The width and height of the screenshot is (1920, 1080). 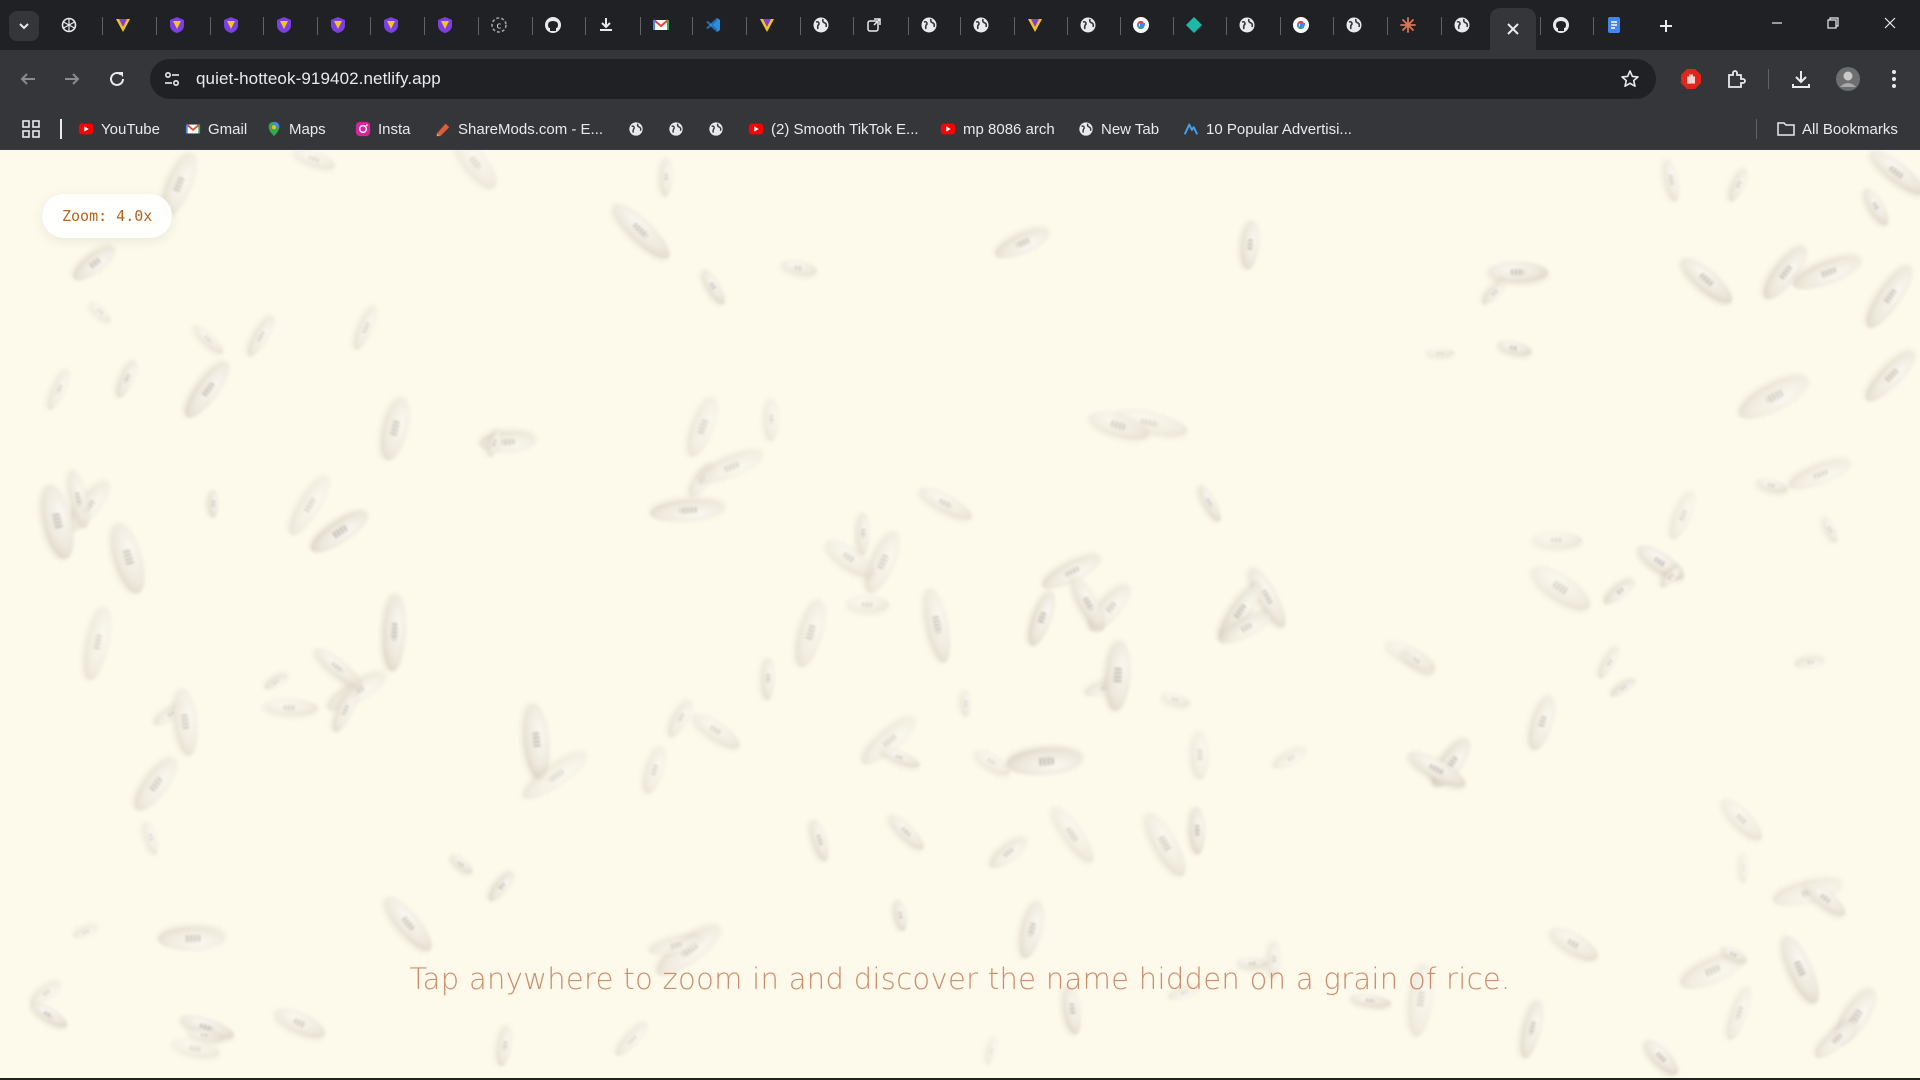 What do you see at coordinates (119, 129) in the screenshot?
I see `bookmark-item: YouTube` at bounding box center [119, 129].